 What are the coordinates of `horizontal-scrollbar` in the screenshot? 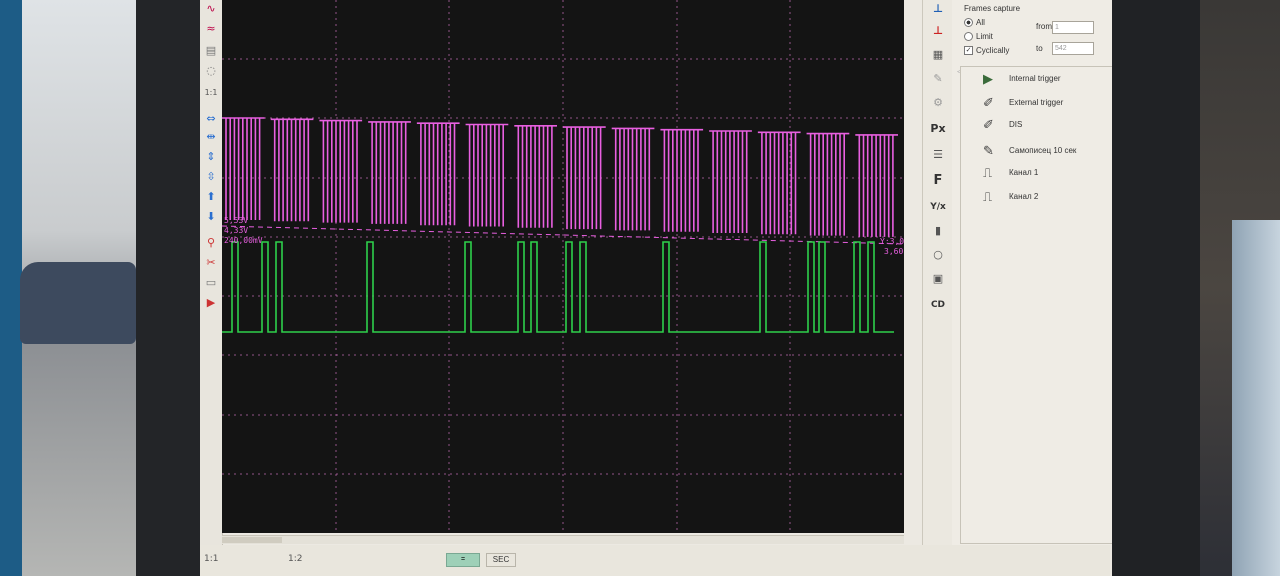 It's located at (563, 539).